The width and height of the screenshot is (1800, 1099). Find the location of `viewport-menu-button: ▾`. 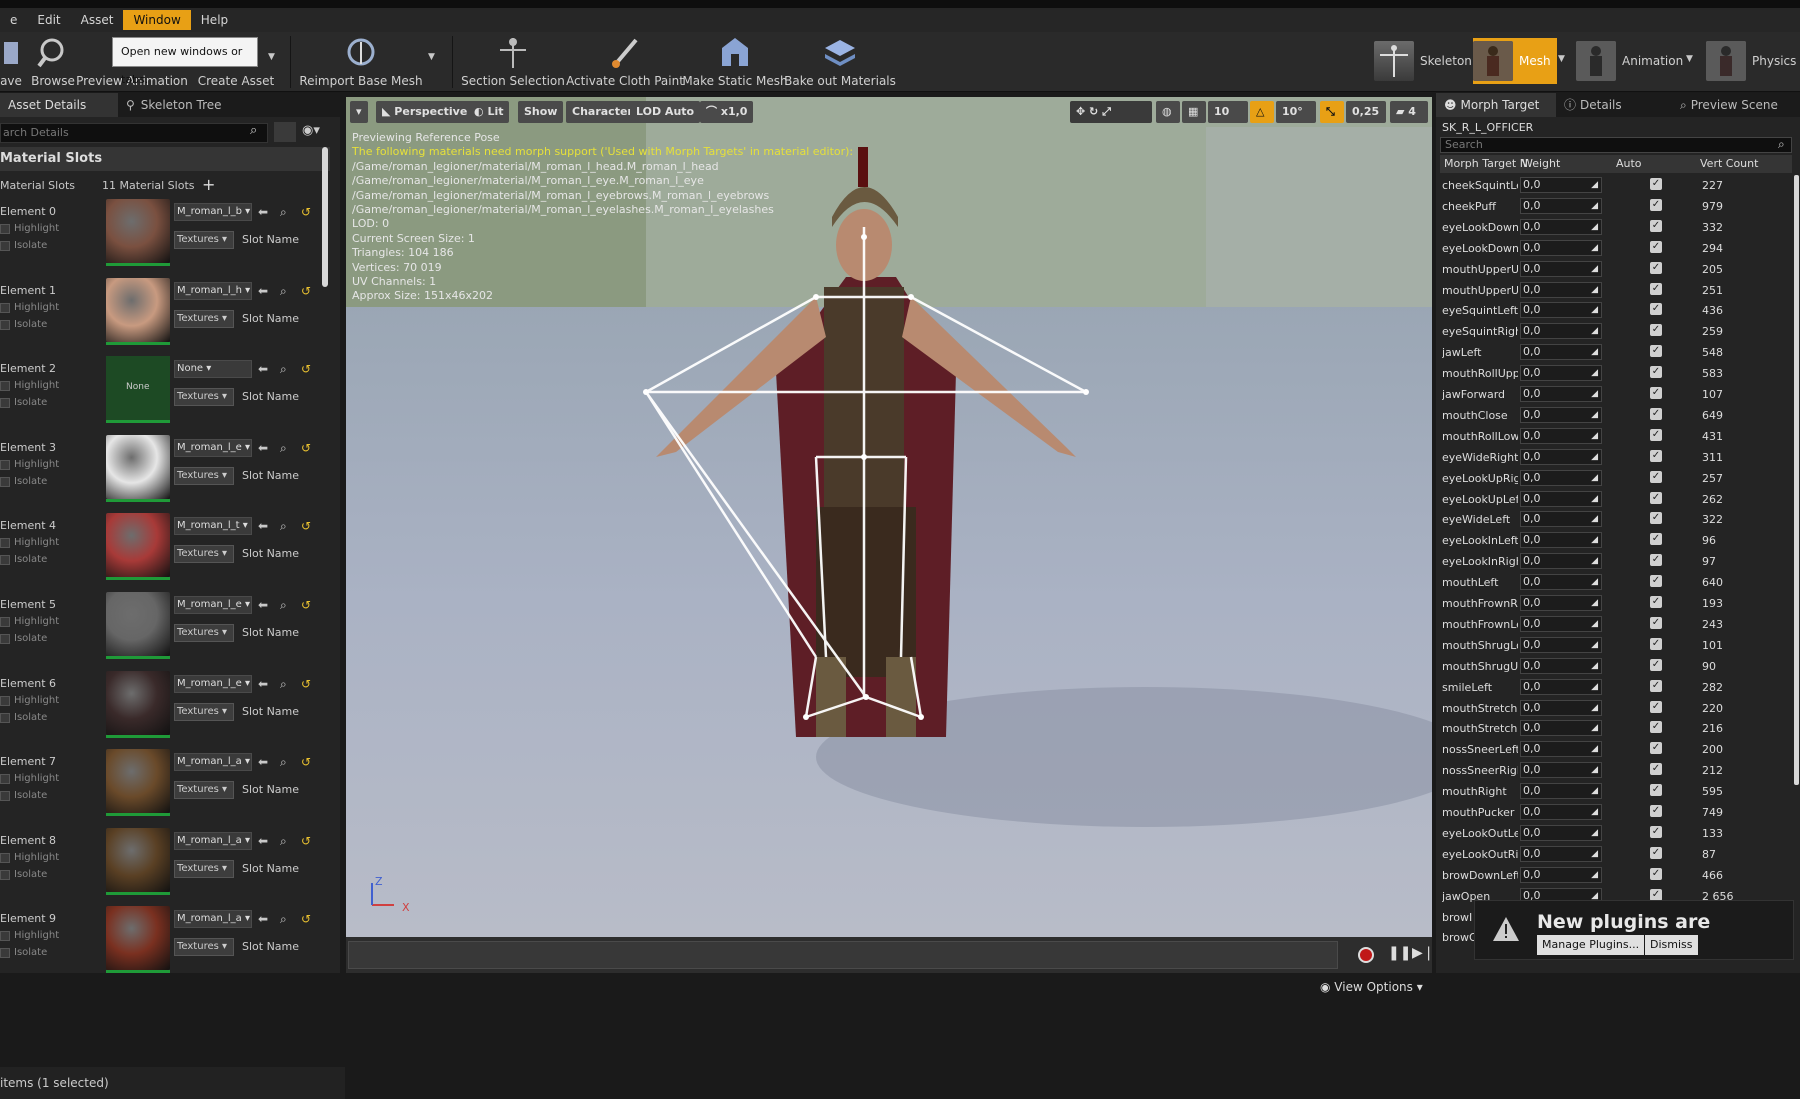

viewport-menu-button: ▾ is located at coordinates (359, 112).